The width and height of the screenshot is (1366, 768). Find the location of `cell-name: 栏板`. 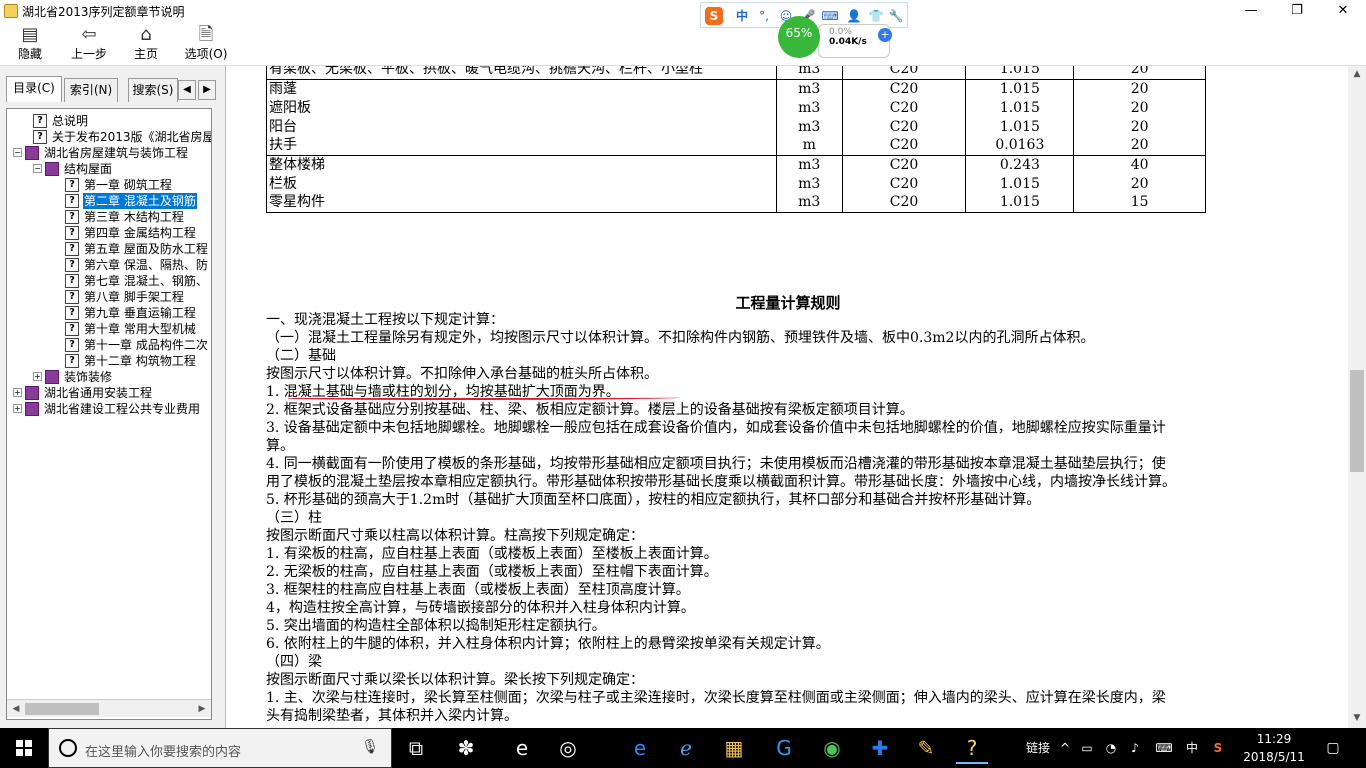

cell-name: 栏板 is located at coordinates (521, 183).